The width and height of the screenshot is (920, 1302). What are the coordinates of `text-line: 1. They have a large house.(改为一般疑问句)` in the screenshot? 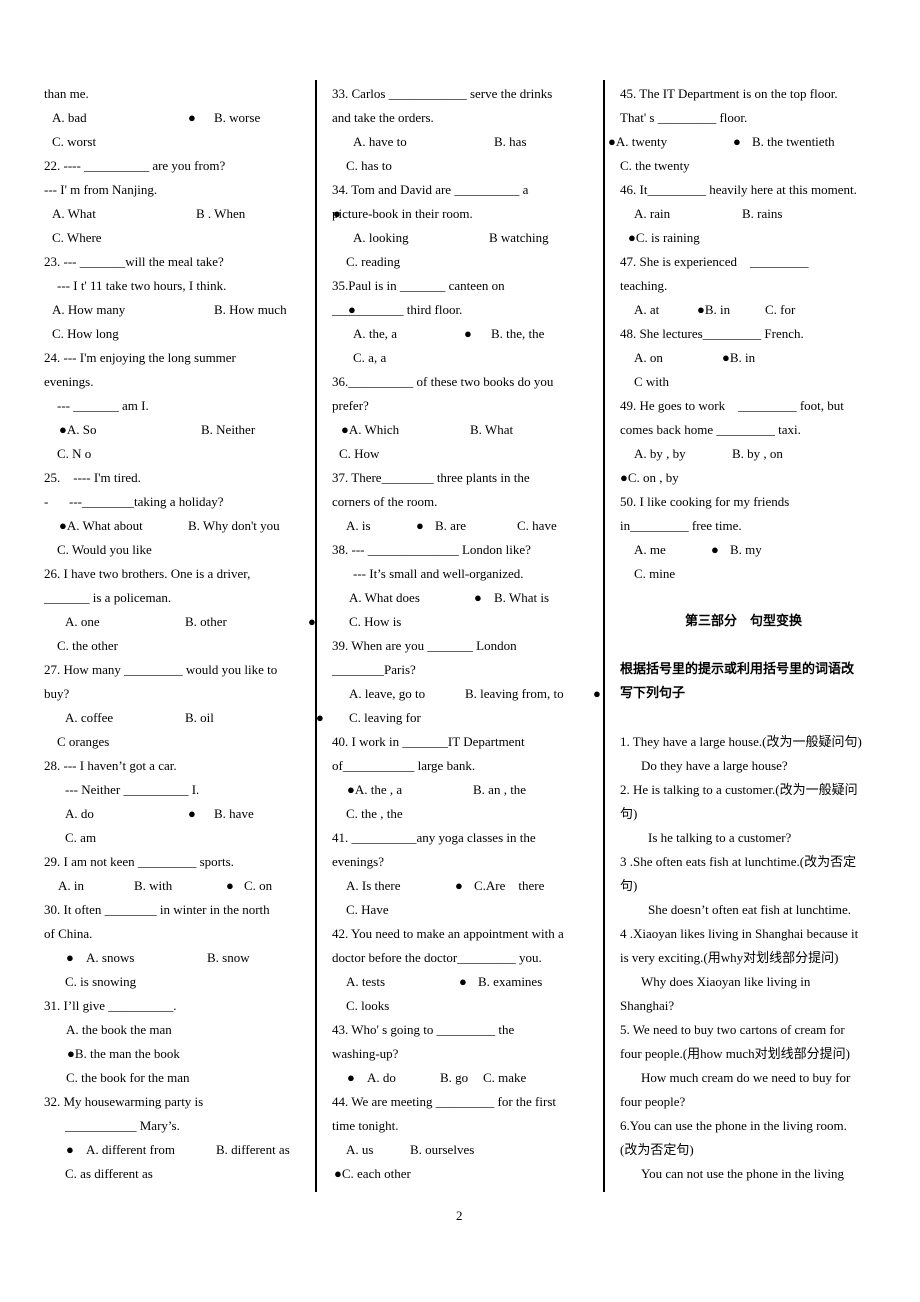 It's located at (741, 741).